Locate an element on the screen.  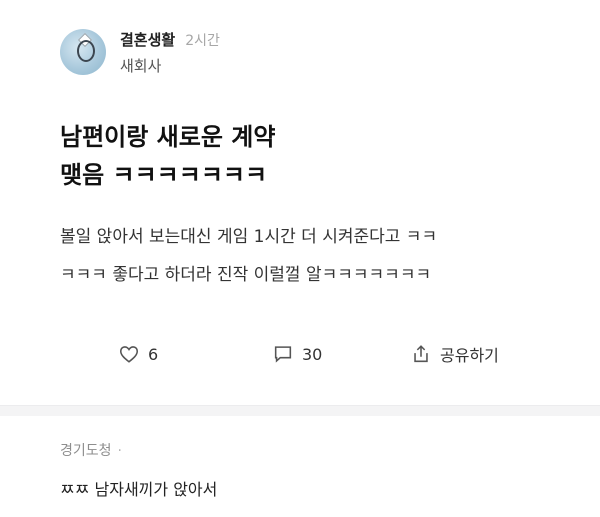
ring-icon is located at coordinates (86, 51).